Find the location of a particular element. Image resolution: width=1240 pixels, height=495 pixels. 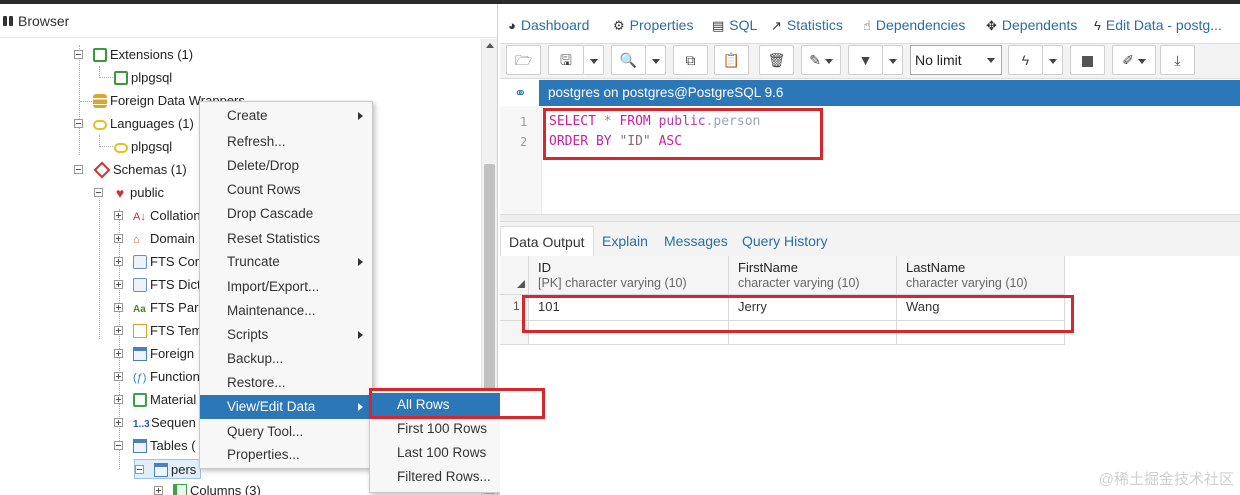

column-header-lastname: LastName character varying (10) is located at coordinates (981, 275).